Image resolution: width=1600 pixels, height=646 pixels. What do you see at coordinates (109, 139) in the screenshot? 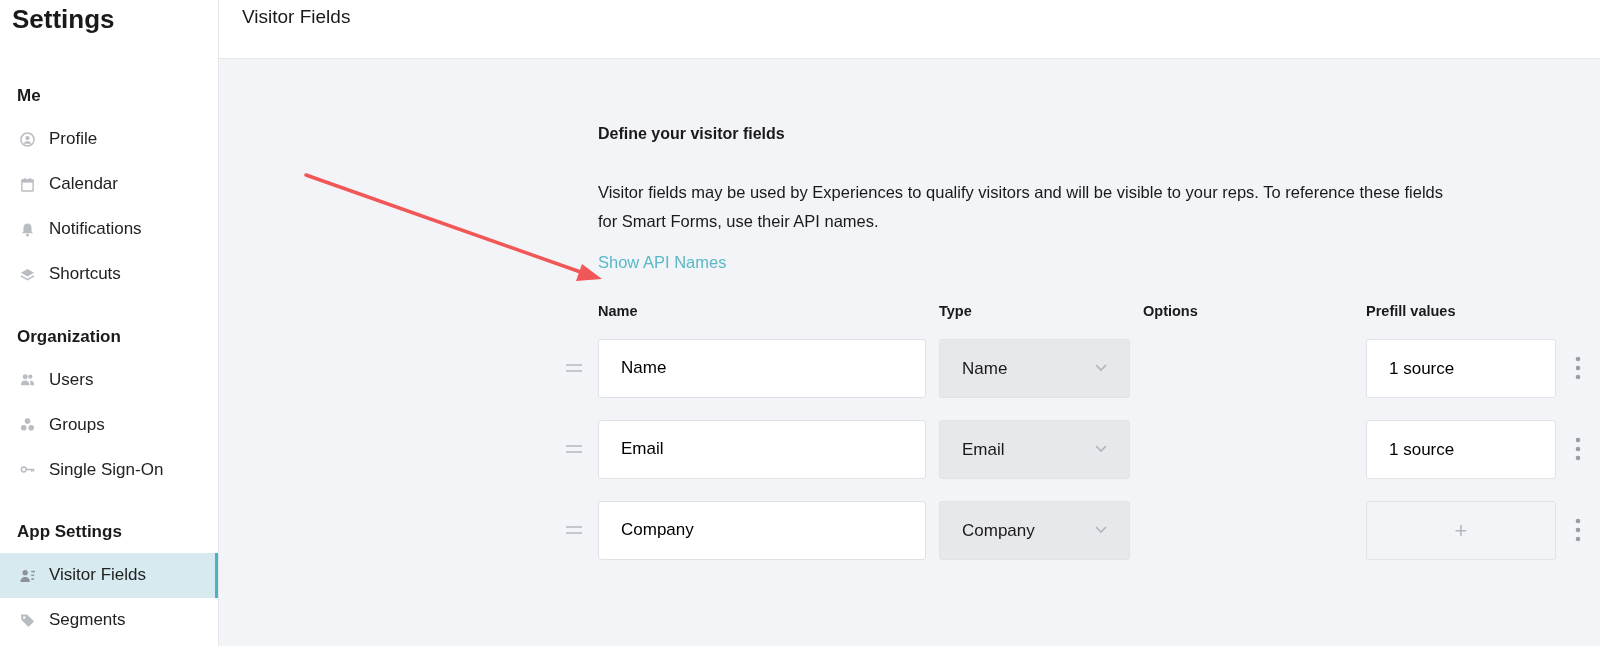
I see `sidebar-item: Profile` at bounding box center [109, 139].